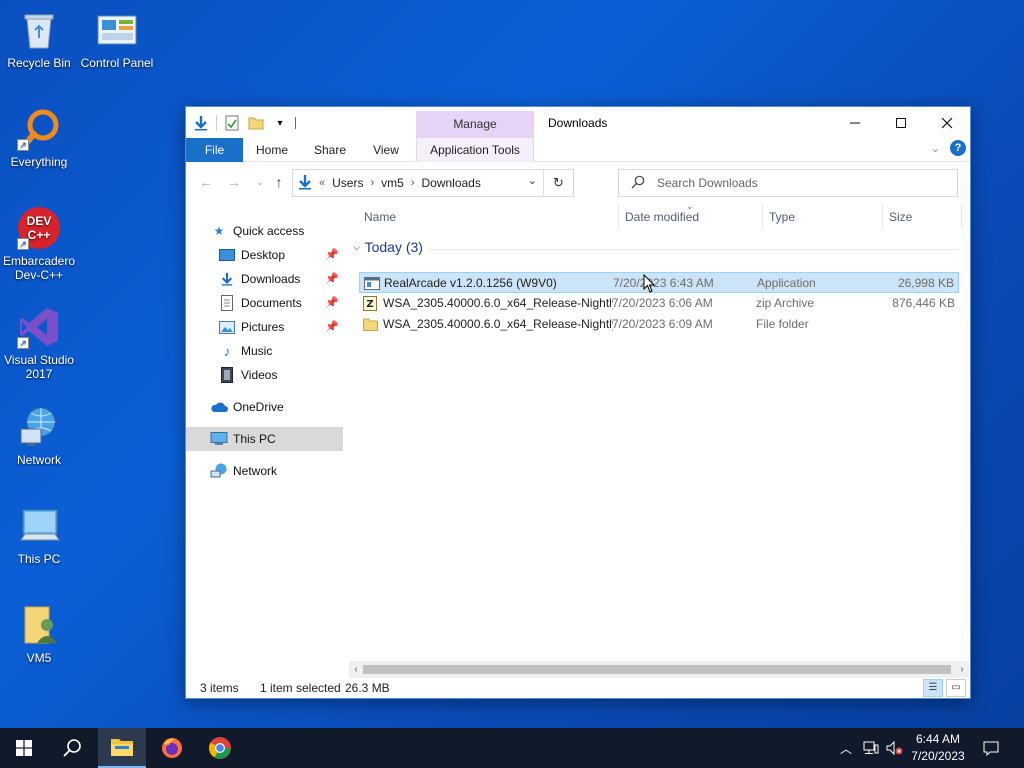 This screenshot has height=768, width=1024. Describe the element at coordinates (991, 748) in the screenshot. I see `notification-center-icon` at that location.